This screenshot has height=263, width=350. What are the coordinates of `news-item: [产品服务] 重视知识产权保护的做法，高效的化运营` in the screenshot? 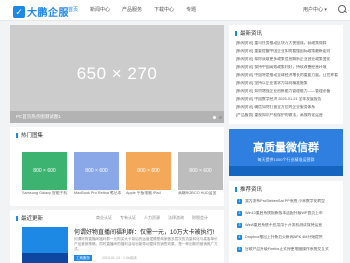 It's located at (287, 115).